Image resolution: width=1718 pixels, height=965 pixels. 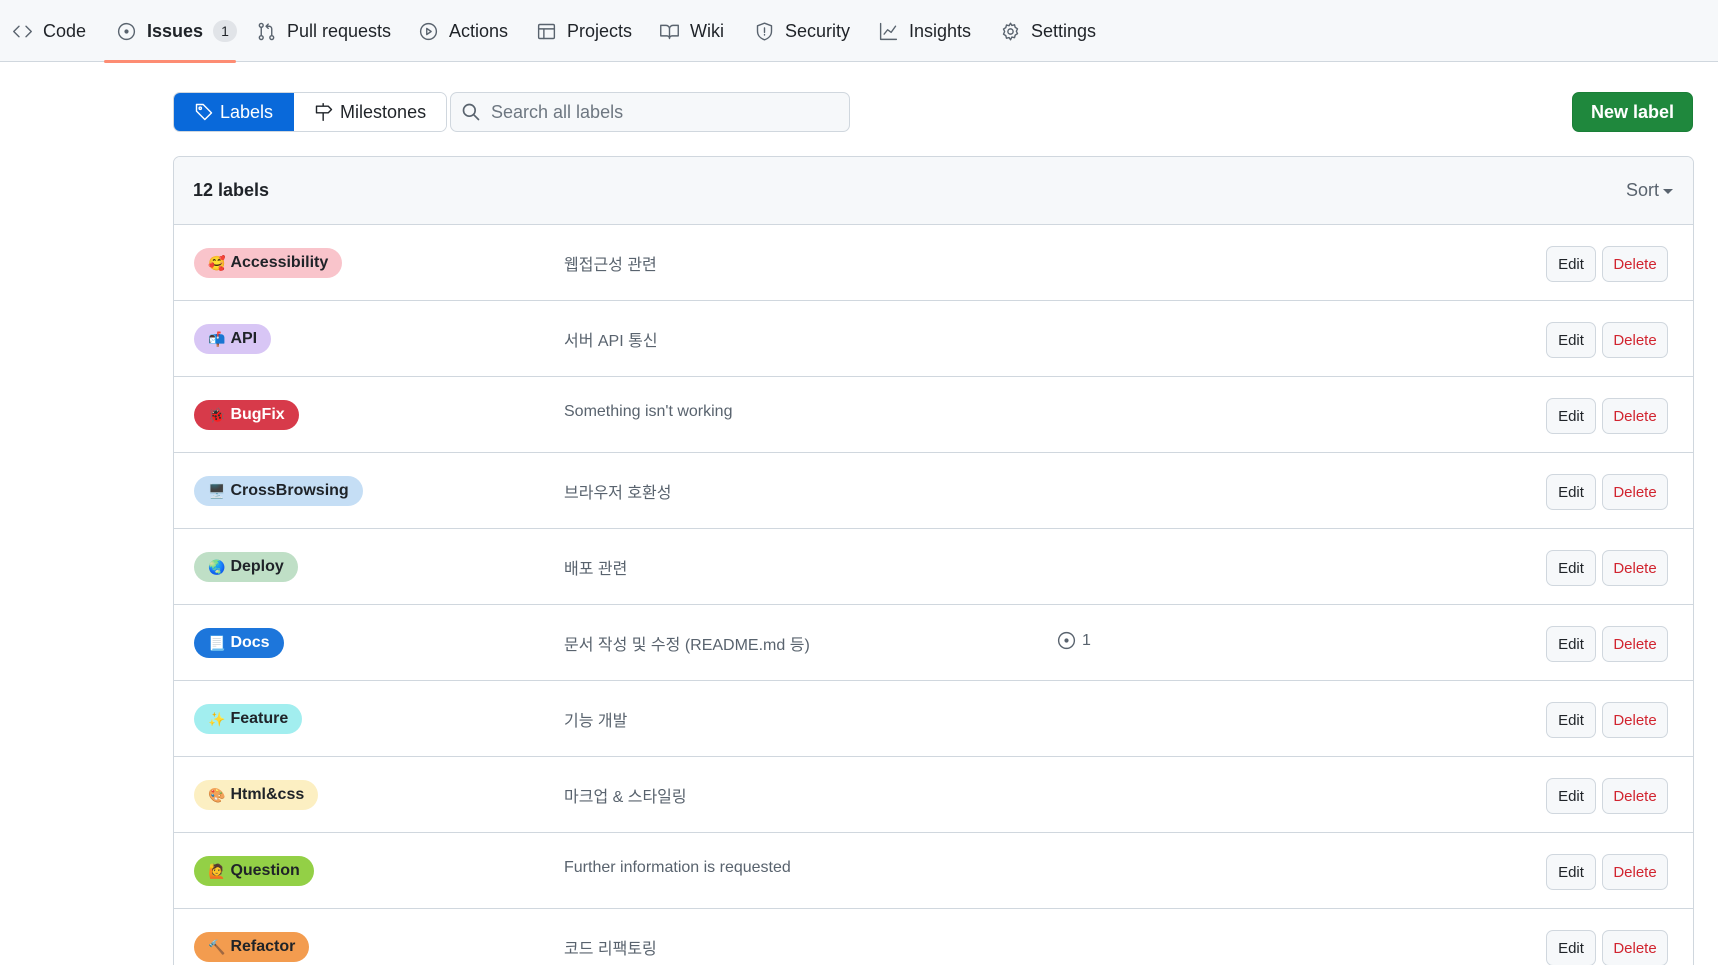 I want to click on tab-pull-requests: Pull requests, so click(x=323, y=31).